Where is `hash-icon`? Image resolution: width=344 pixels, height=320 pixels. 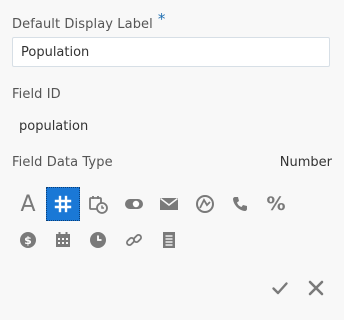 hash-icon is located at coordinates (63, 204).